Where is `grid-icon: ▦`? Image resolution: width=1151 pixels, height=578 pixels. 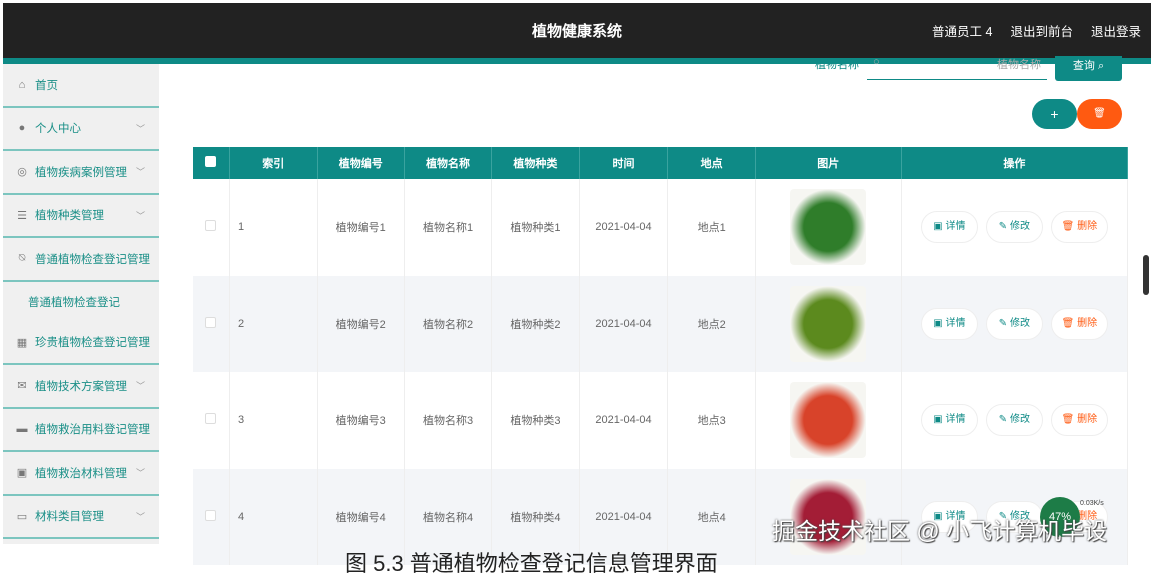
grid-icon: ▦ is located at coordinates (22, 342).